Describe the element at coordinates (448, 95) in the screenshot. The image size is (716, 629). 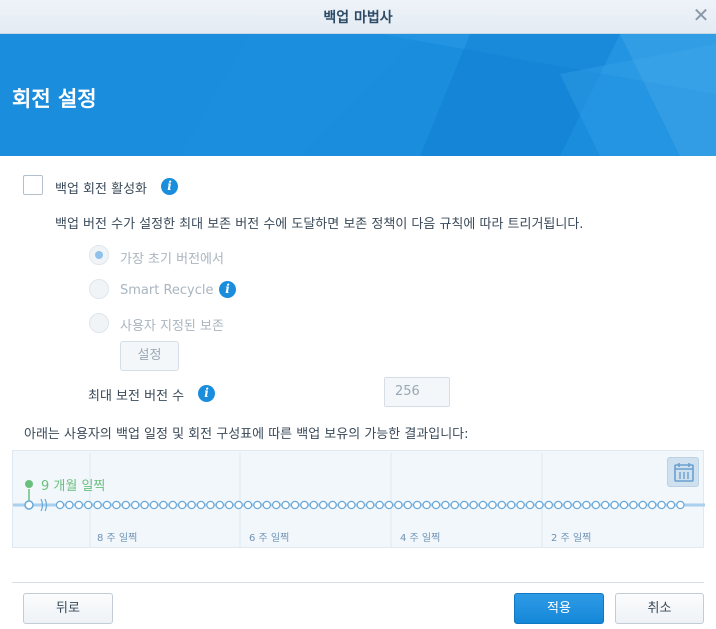
I see `banner-decoration` at that location.